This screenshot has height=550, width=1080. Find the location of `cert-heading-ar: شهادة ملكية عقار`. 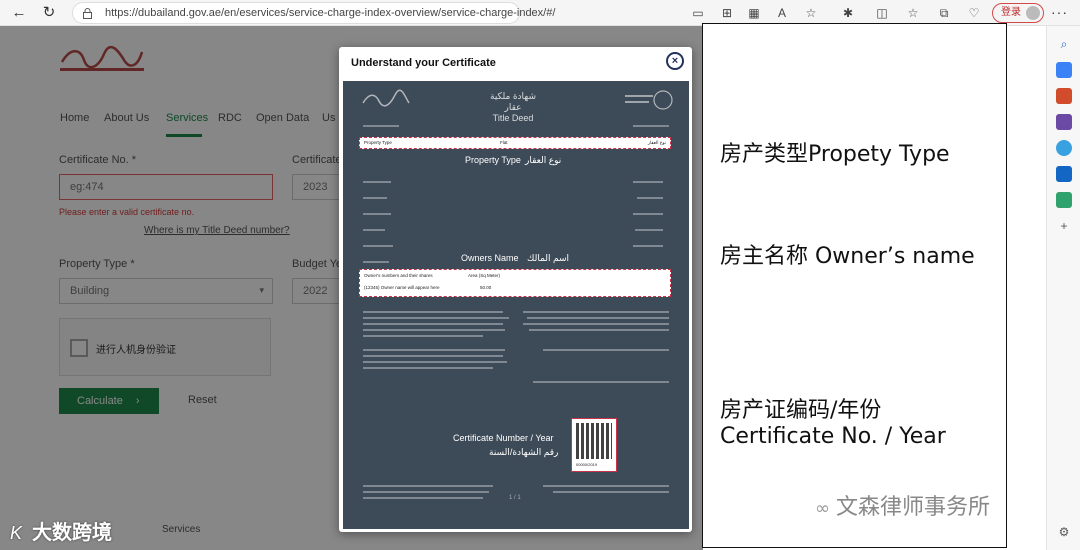

cert-heading-ar: شهادة ملكية عقار is located at coordinates (513, 101).